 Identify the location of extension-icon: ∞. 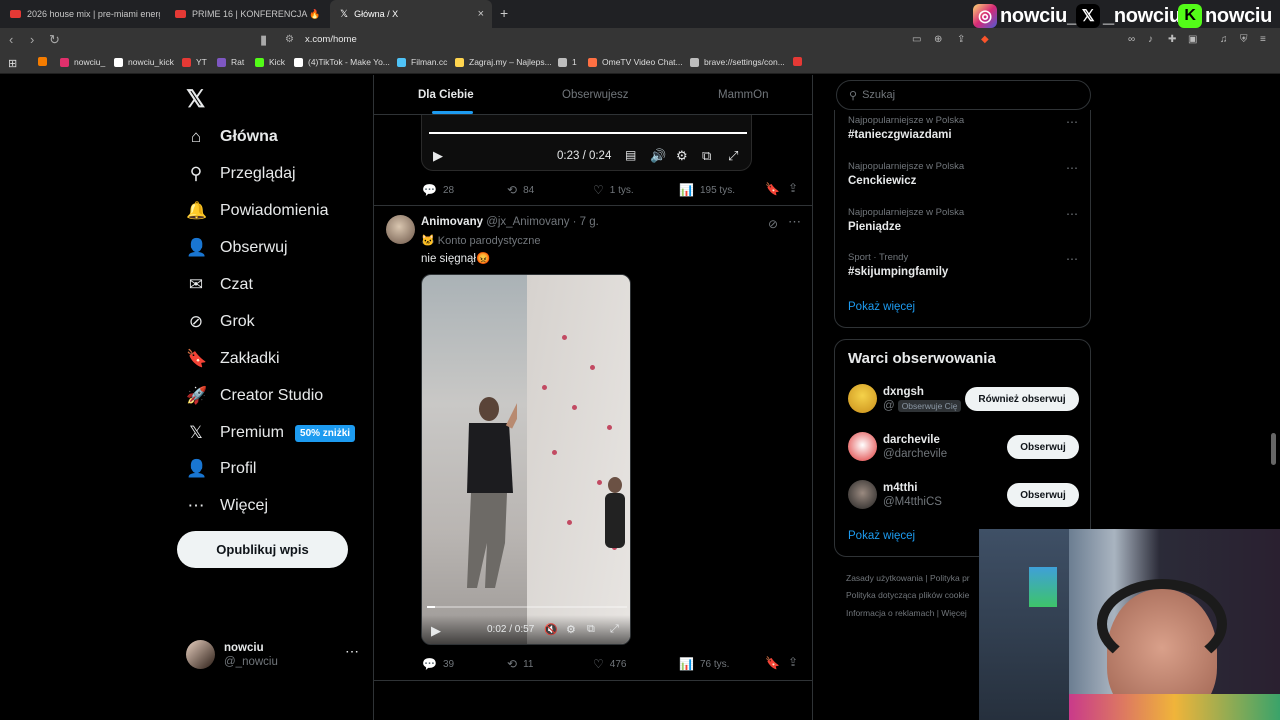
(1131, 39).